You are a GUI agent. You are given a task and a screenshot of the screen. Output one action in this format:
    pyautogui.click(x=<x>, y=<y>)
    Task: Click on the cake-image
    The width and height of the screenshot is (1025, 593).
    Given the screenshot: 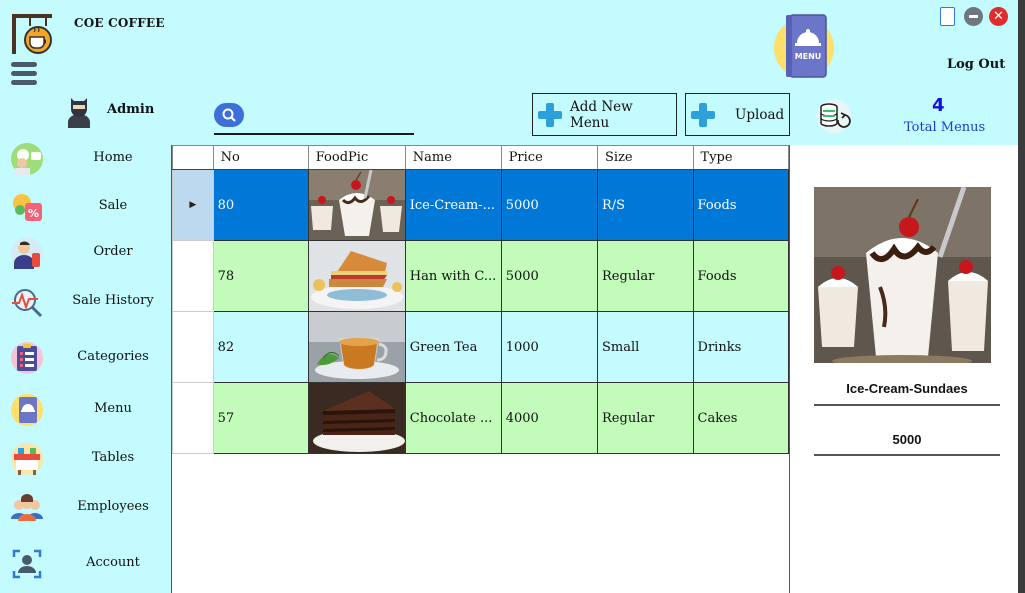 What is the action you would take?
    pyautogui.click(x=357, y=418)
    